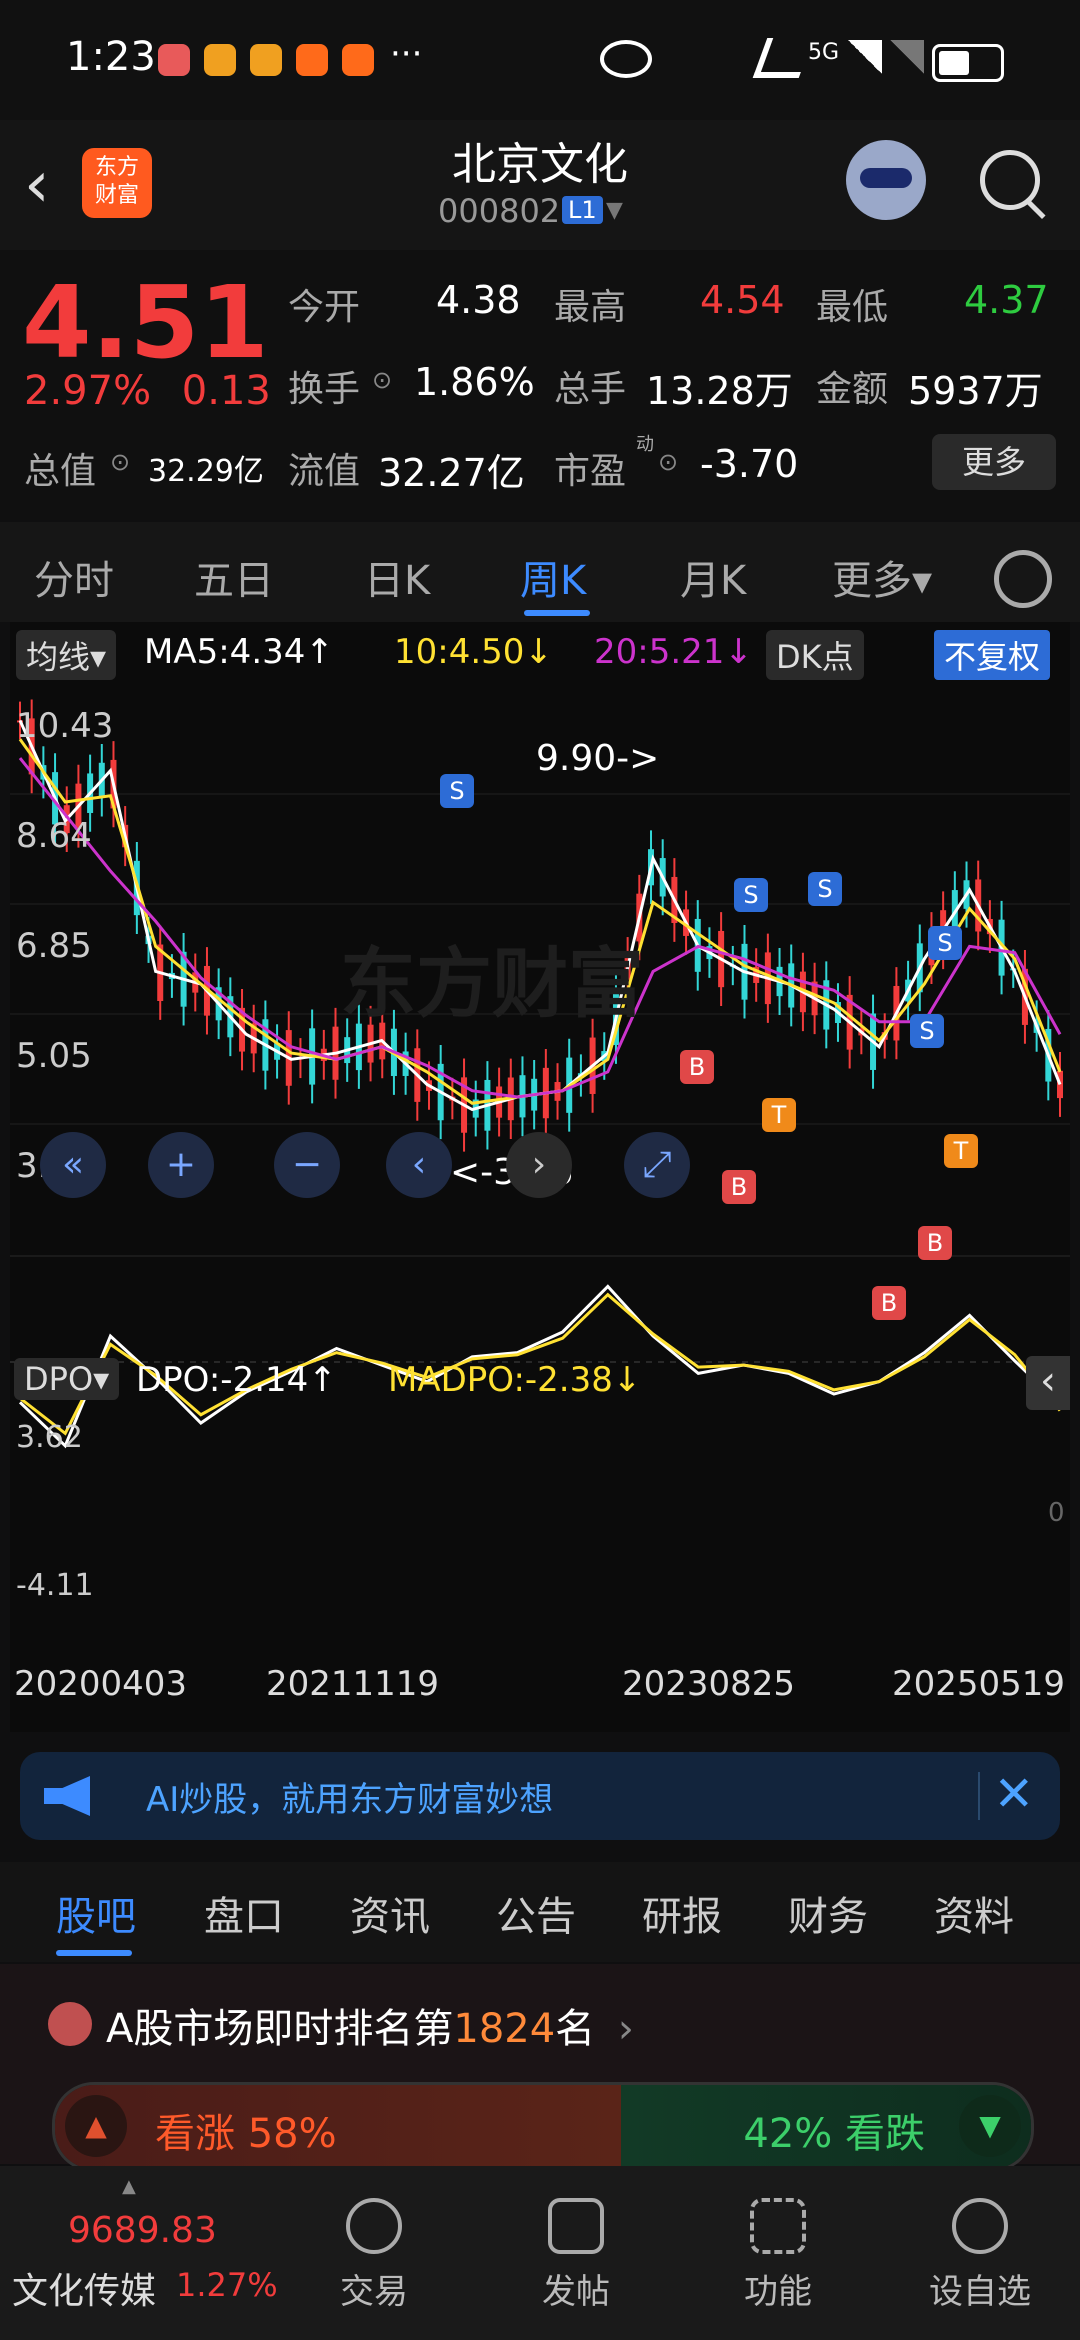 Image resolution: width=1080 pixels, height=2340 pixels. What do you see at coordinates (234, 577) in the screenshot?
I see `tab-five-day: 五日` at bounding box center [234, 577].